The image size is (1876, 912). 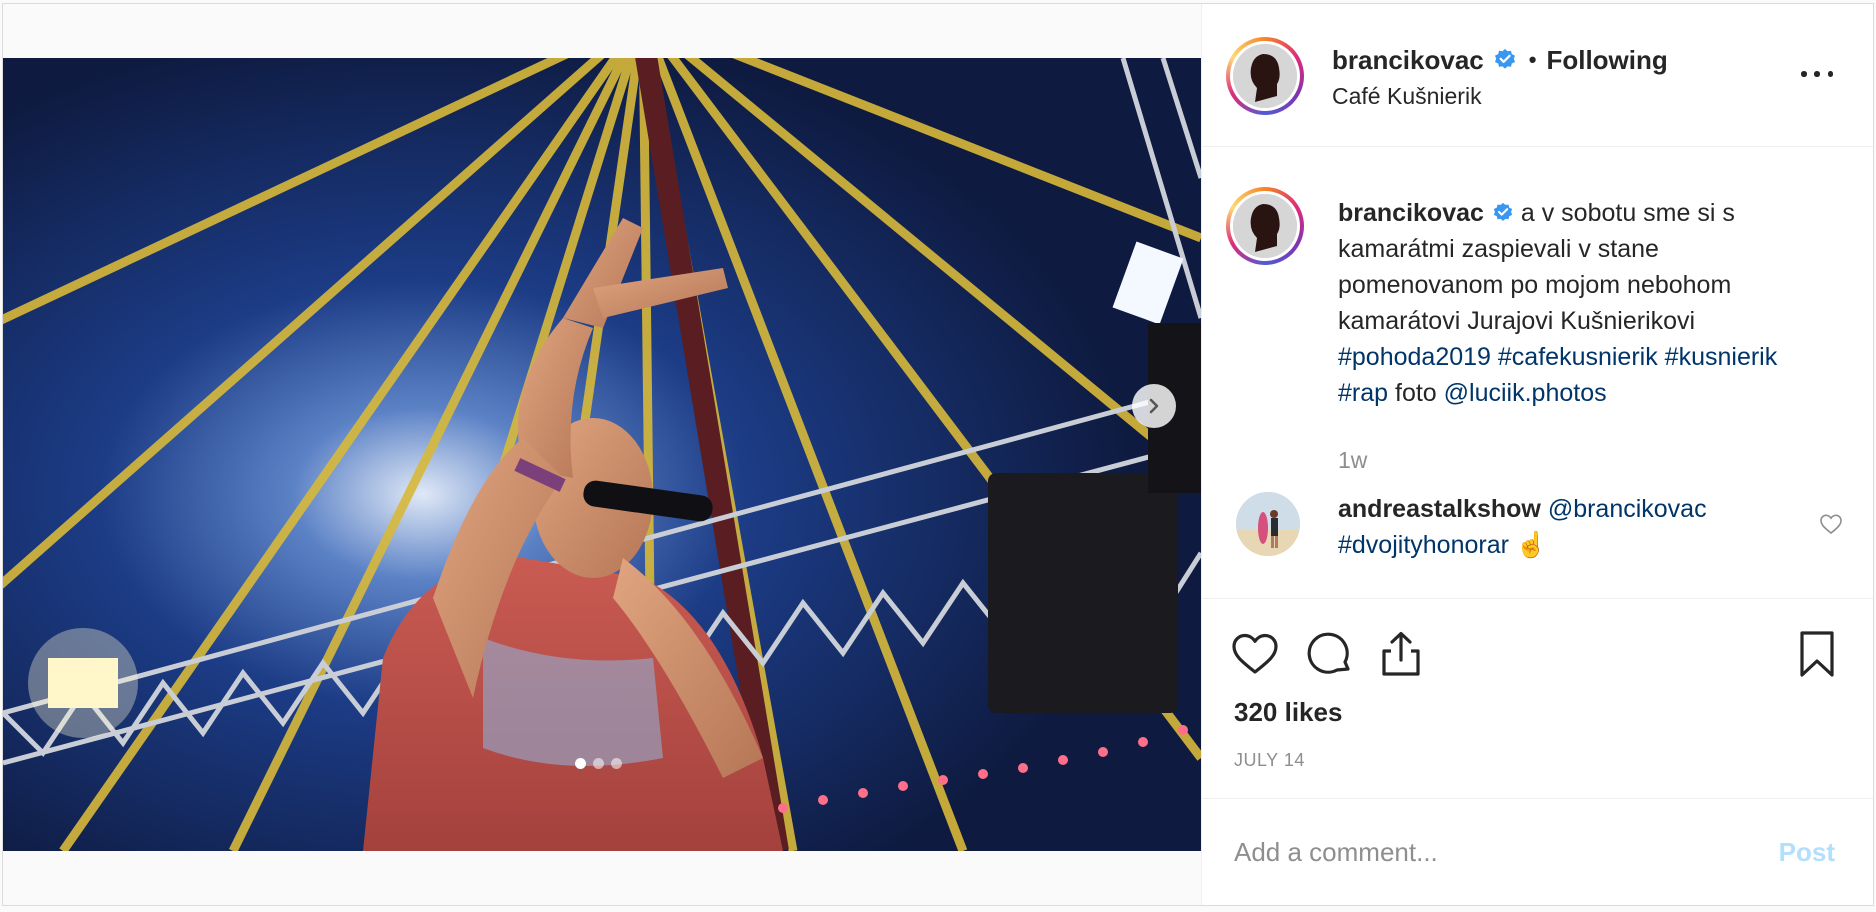 What do you see at coordinates (1831, 524) in the screenshot?
I see `comment-like-heart-icon` at bounding box center [1831, 524].